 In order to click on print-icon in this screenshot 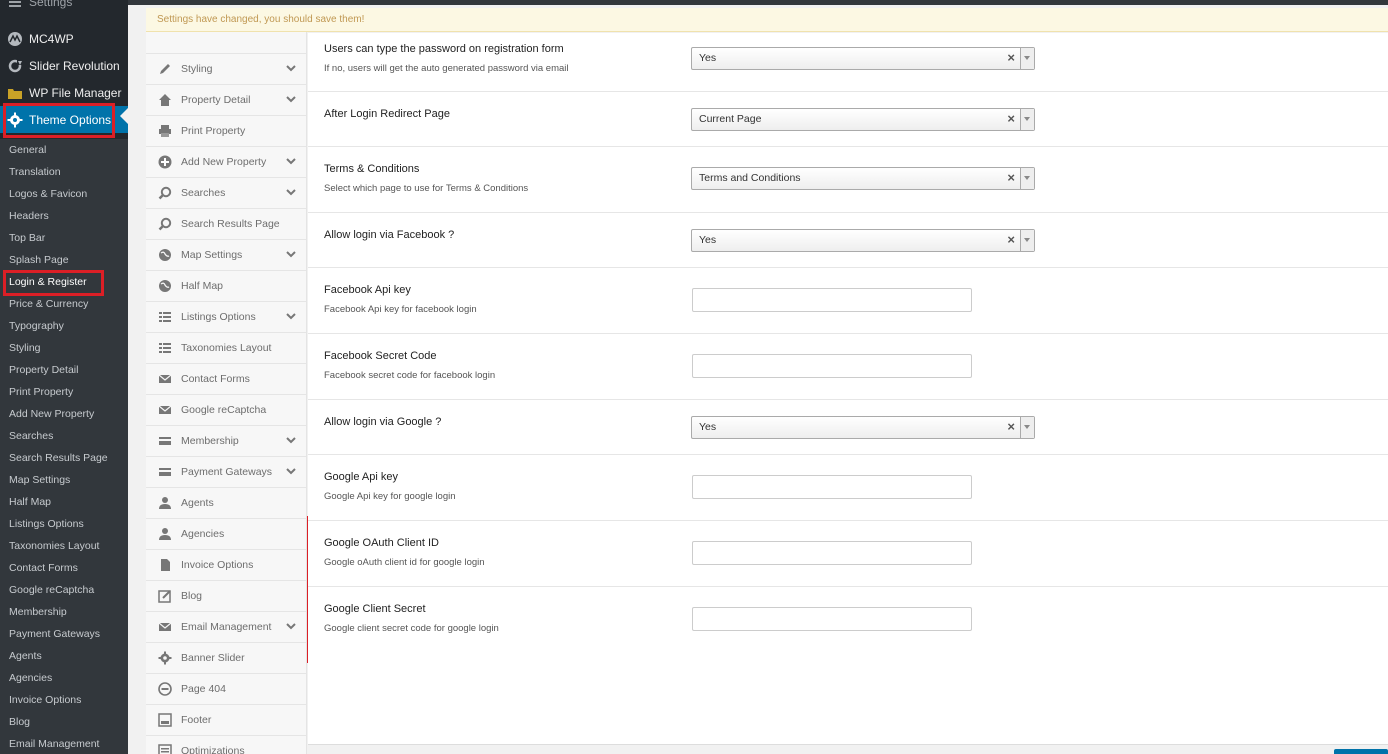, I will do `click(165, 131)`.